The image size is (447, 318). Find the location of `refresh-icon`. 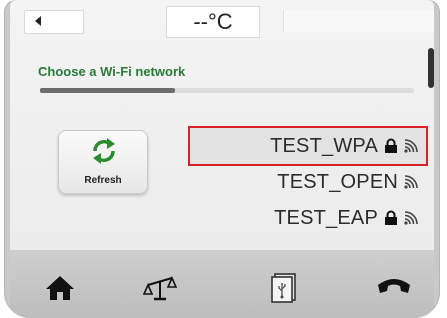

refresh-icon is located at coordinates (104, 151).